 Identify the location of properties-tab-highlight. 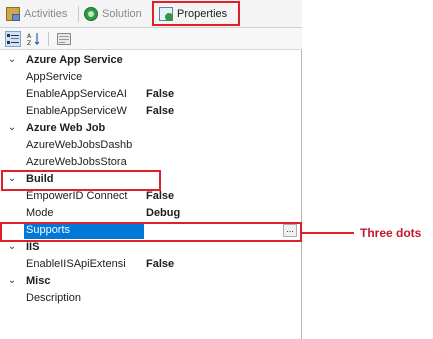
(196, 13).